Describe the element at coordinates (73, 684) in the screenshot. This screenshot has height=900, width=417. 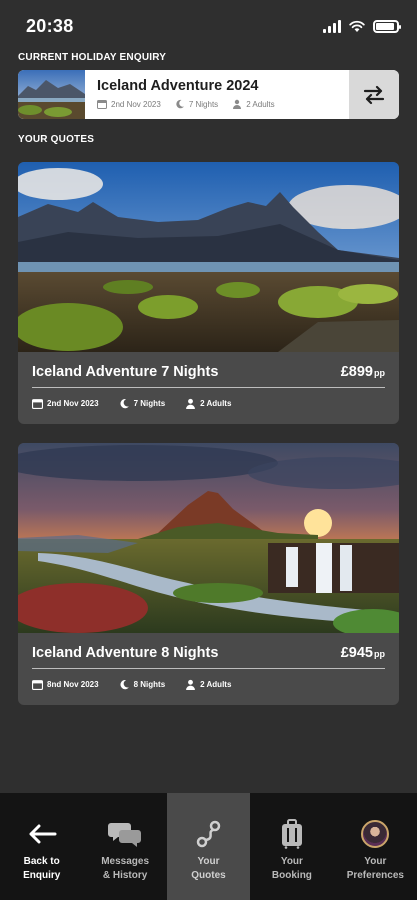
I see `quote-date-text: 8nd Nov 2023` at that location.